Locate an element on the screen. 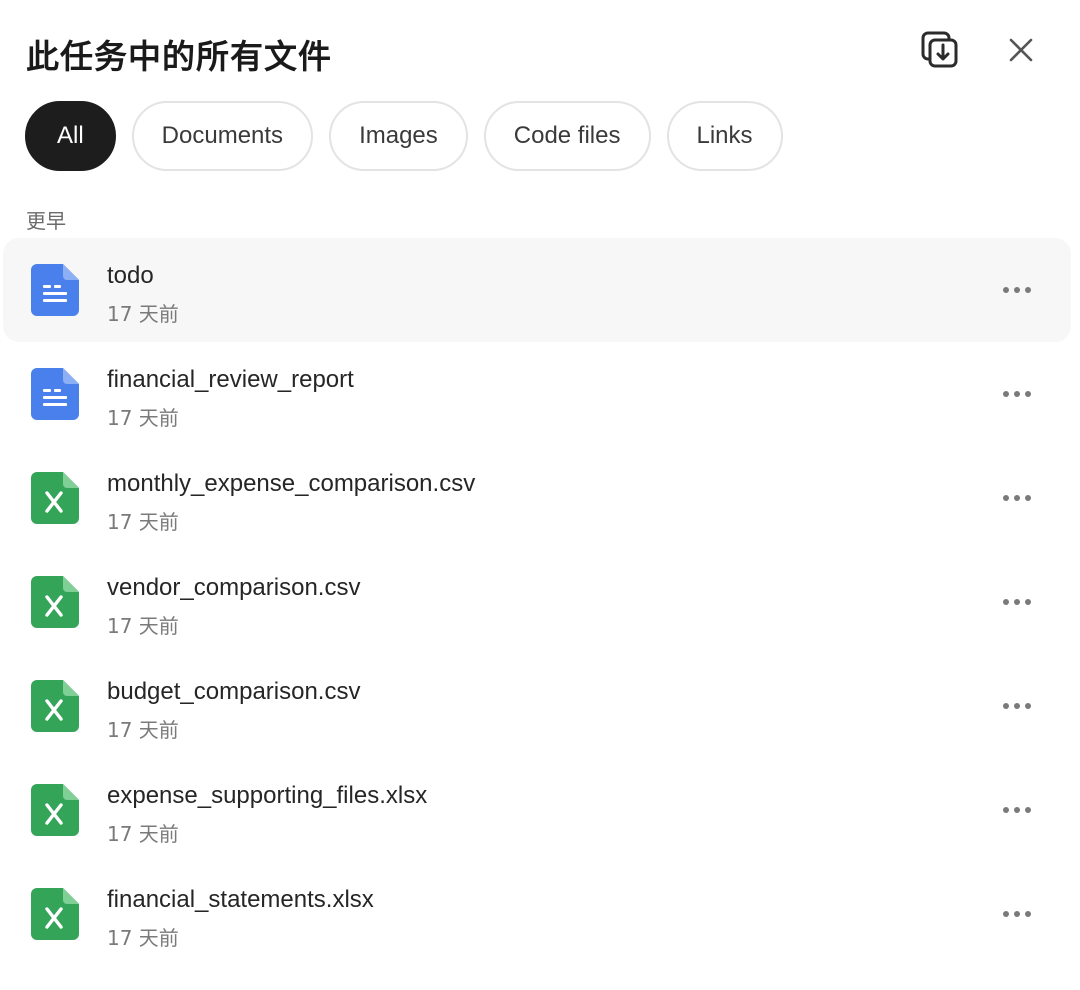 This screenshot has height=990, width=1080. file-name: todo is located at coordinates (130, 275).